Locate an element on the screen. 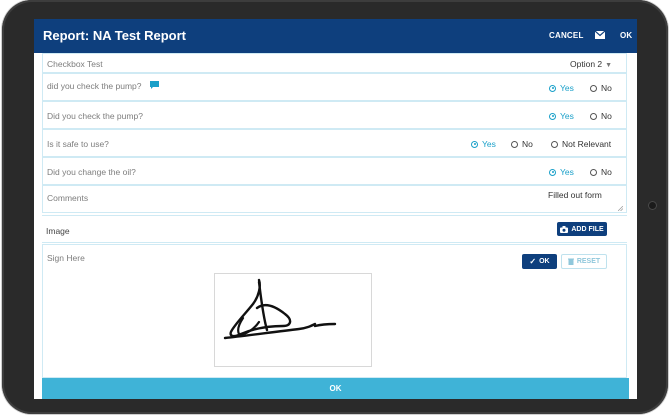 The height and width of the screenshot is (416, 671). pump1-no-radio: No is located at coordinates (601, 88).